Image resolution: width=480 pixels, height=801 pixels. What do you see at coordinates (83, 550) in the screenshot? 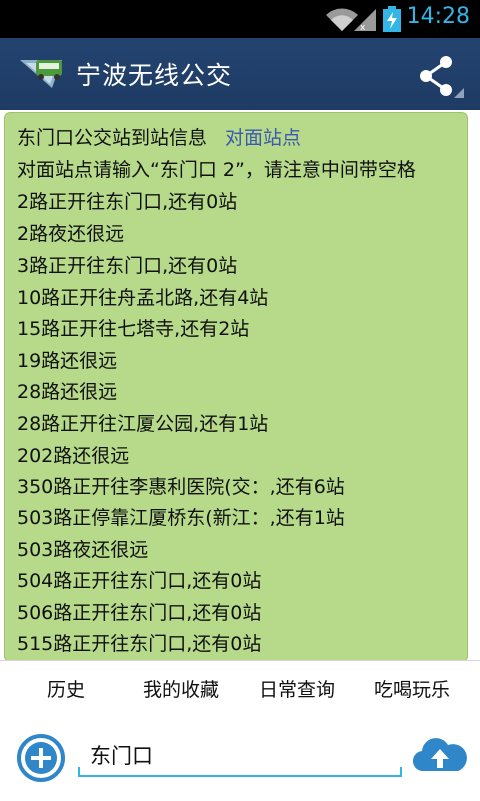
I see `bus-arrival-line: 503路夜还很远` at bounding box center [83, 550].